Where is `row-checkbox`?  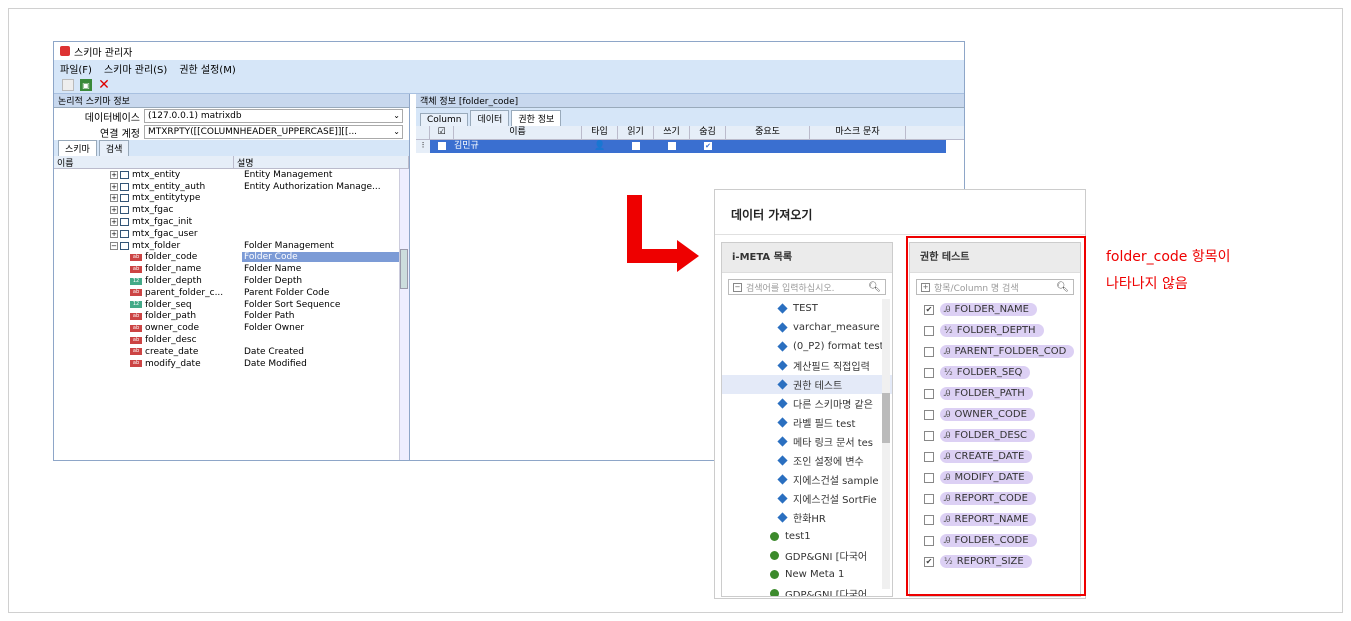
row-checkbox is located at coordinates (442, 146).